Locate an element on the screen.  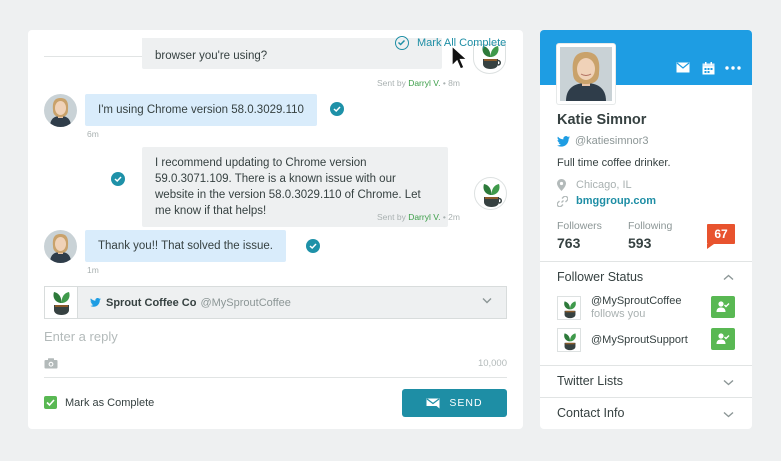
mark-as-complete-label: Mark as Complete is located at coordinates (110, 402).